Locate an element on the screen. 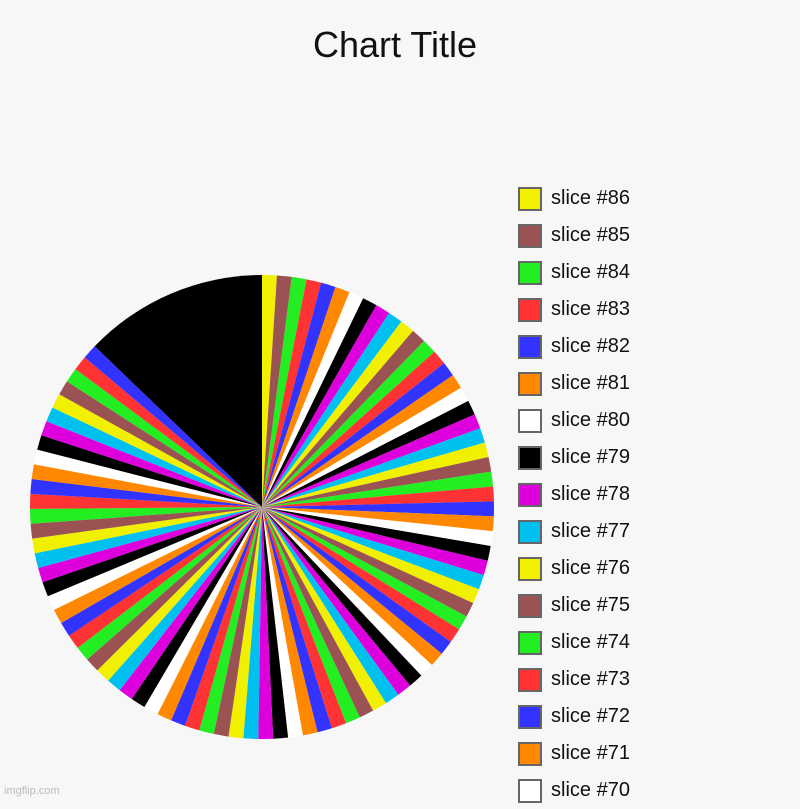 Image resolution: width=800 pixels, height=809 pixels. legend-item: slice #75 is located at coordinates (574, 605).